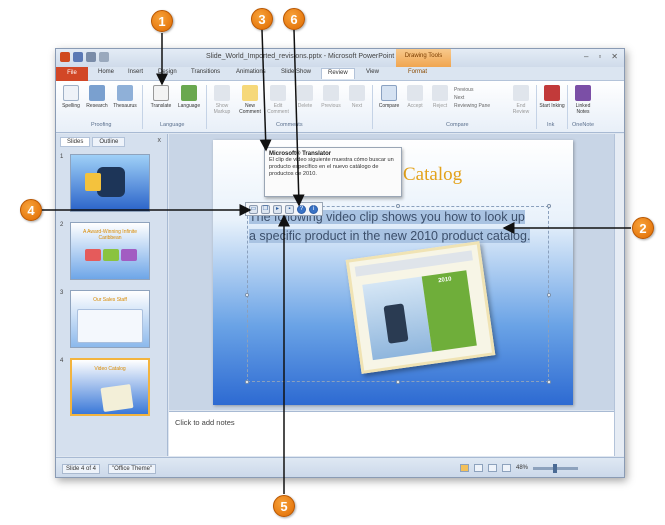 The image size is (665, 525). What do you see at coordinates (472, 98) in the screenshot?
I see `compare-next: Next` at bounding box center [472, 98].